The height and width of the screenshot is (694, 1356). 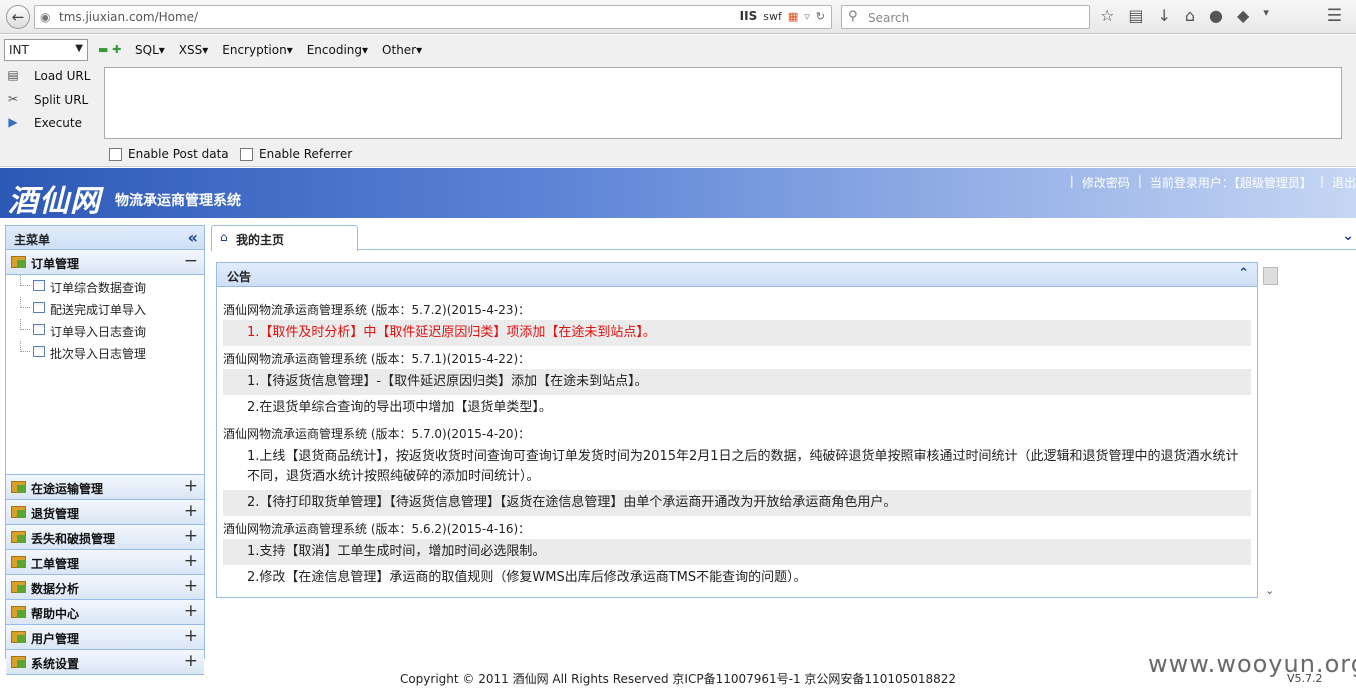 I want to click on tab-scroll-icon: ⌄, so click(x=1348, y=236).